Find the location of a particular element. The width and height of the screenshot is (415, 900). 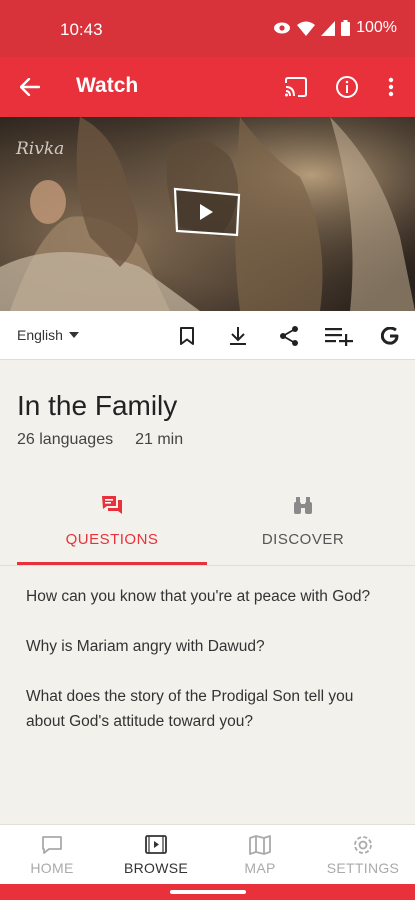

playlist-add-icon is located at coordinates (339, 337).